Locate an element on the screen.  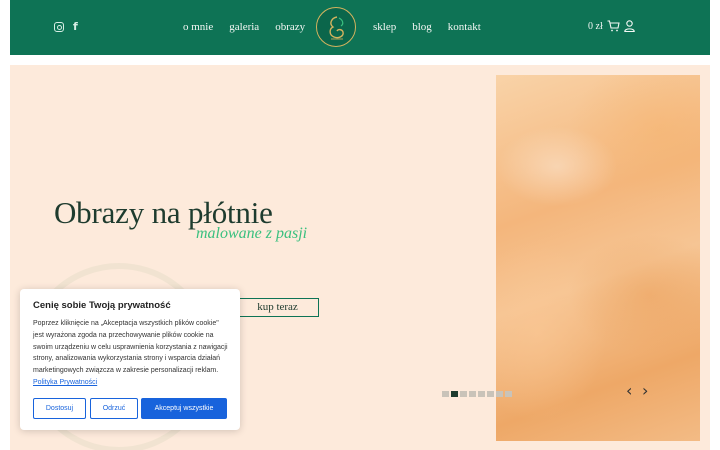
user-icon is located at coordinates (629, 26).